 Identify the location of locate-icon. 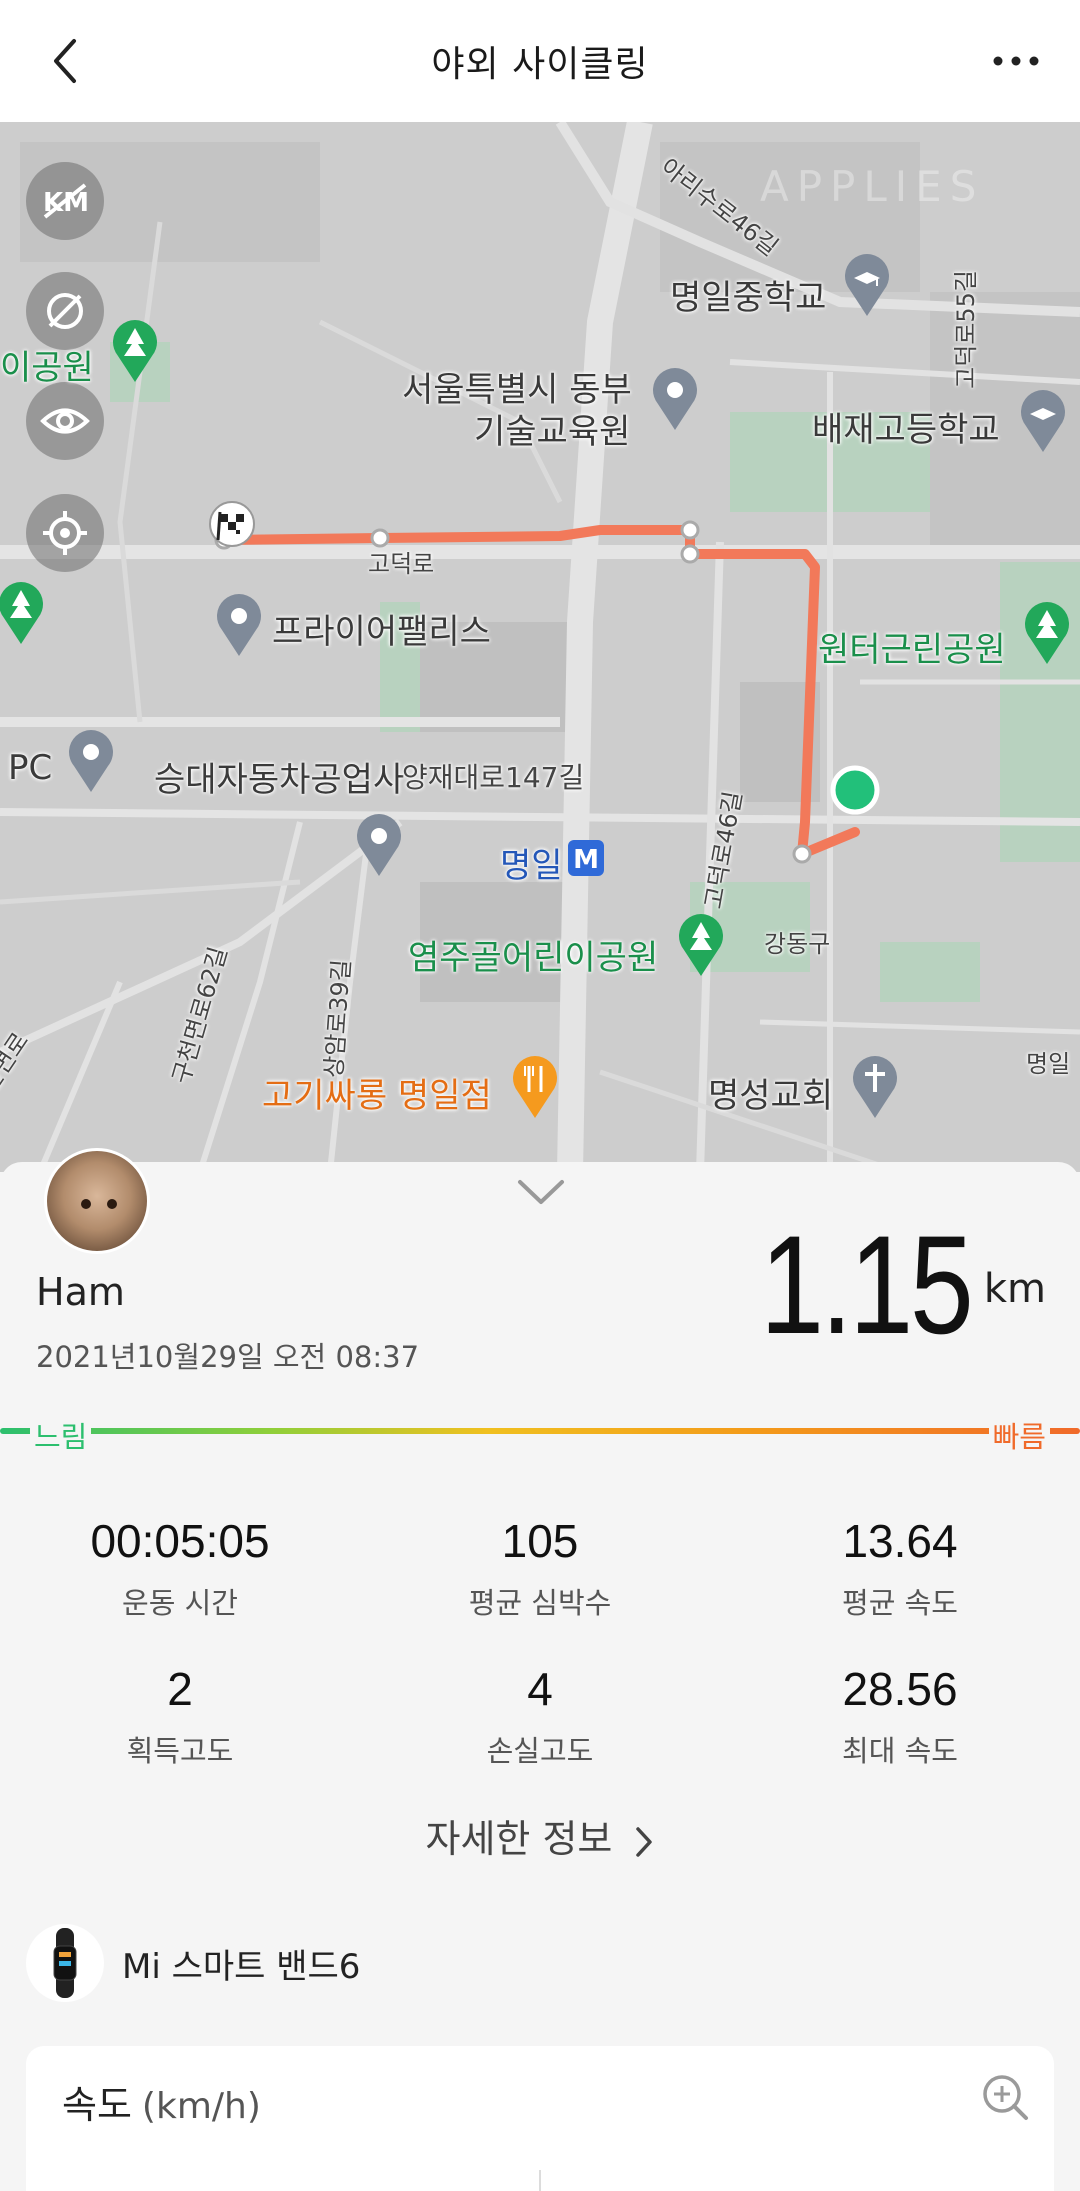
(65, 533).